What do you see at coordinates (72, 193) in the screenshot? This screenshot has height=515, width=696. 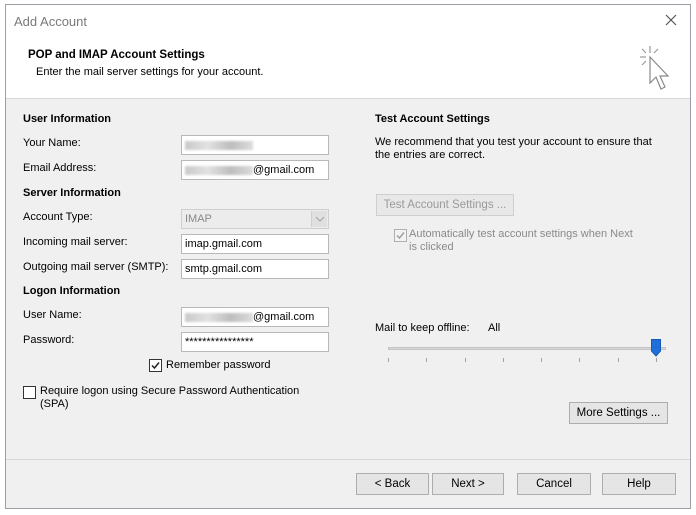 I see `server-information-heading: Server Information` at bounding box center [72, 193].